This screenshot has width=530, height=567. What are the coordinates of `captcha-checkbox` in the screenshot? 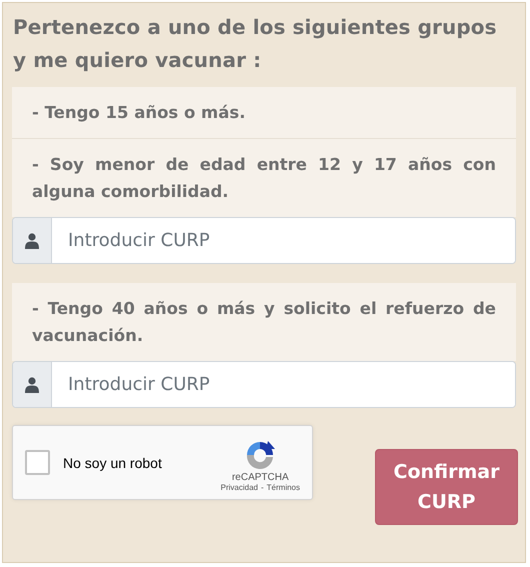 It's located at (37, 462).